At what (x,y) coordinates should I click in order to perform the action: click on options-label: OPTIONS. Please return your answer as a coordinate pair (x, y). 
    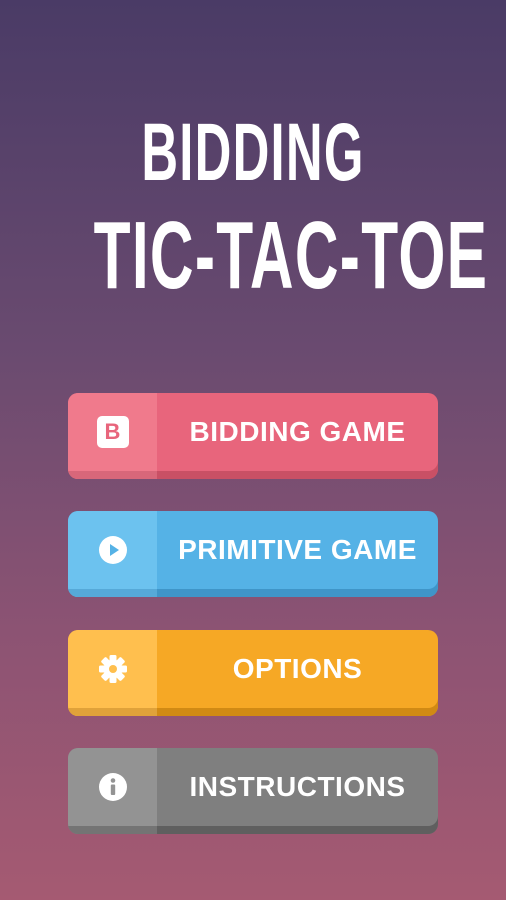
    Looking at the image, I should click on (297, 668).